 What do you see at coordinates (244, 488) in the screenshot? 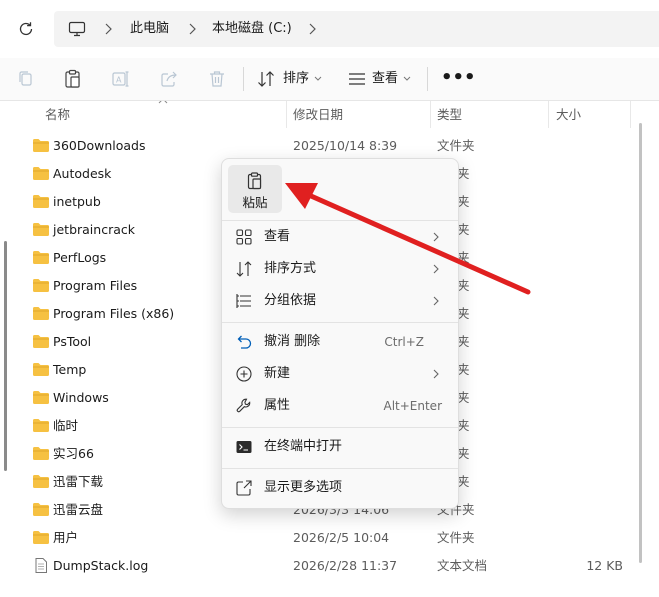
I see `more-options-icon` at bounding box center [244, 488].